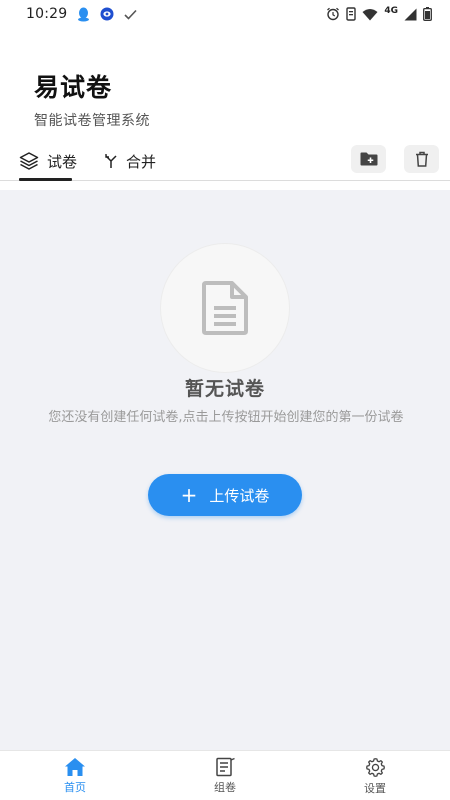  I want to click on vibrate-icon, so click(351, 14).